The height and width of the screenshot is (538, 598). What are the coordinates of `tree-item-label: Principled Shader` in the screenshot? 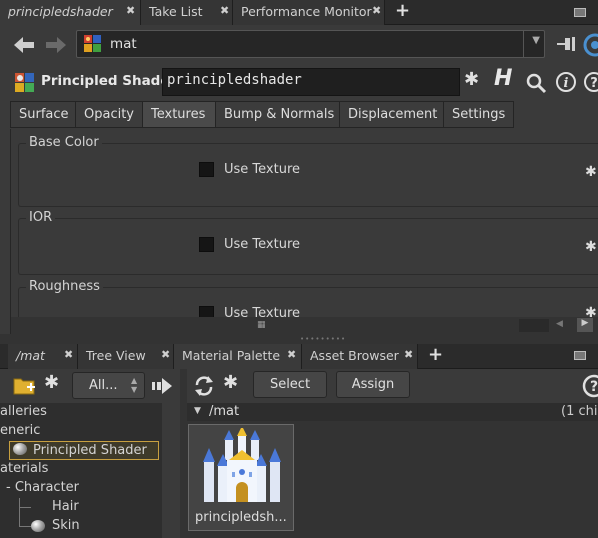 It's located at (80, 450).